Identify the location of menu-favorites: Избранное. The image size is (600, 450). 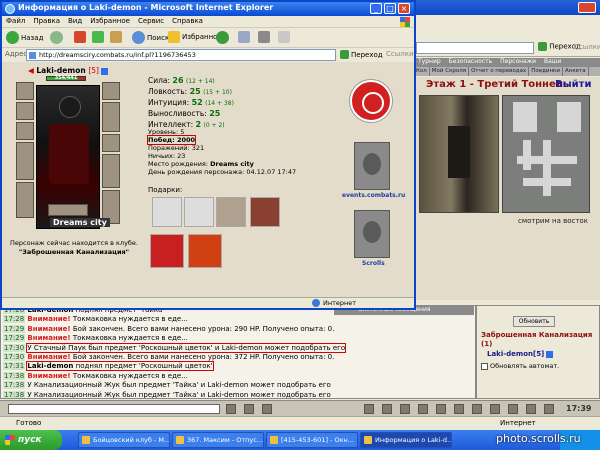
(110, 21).